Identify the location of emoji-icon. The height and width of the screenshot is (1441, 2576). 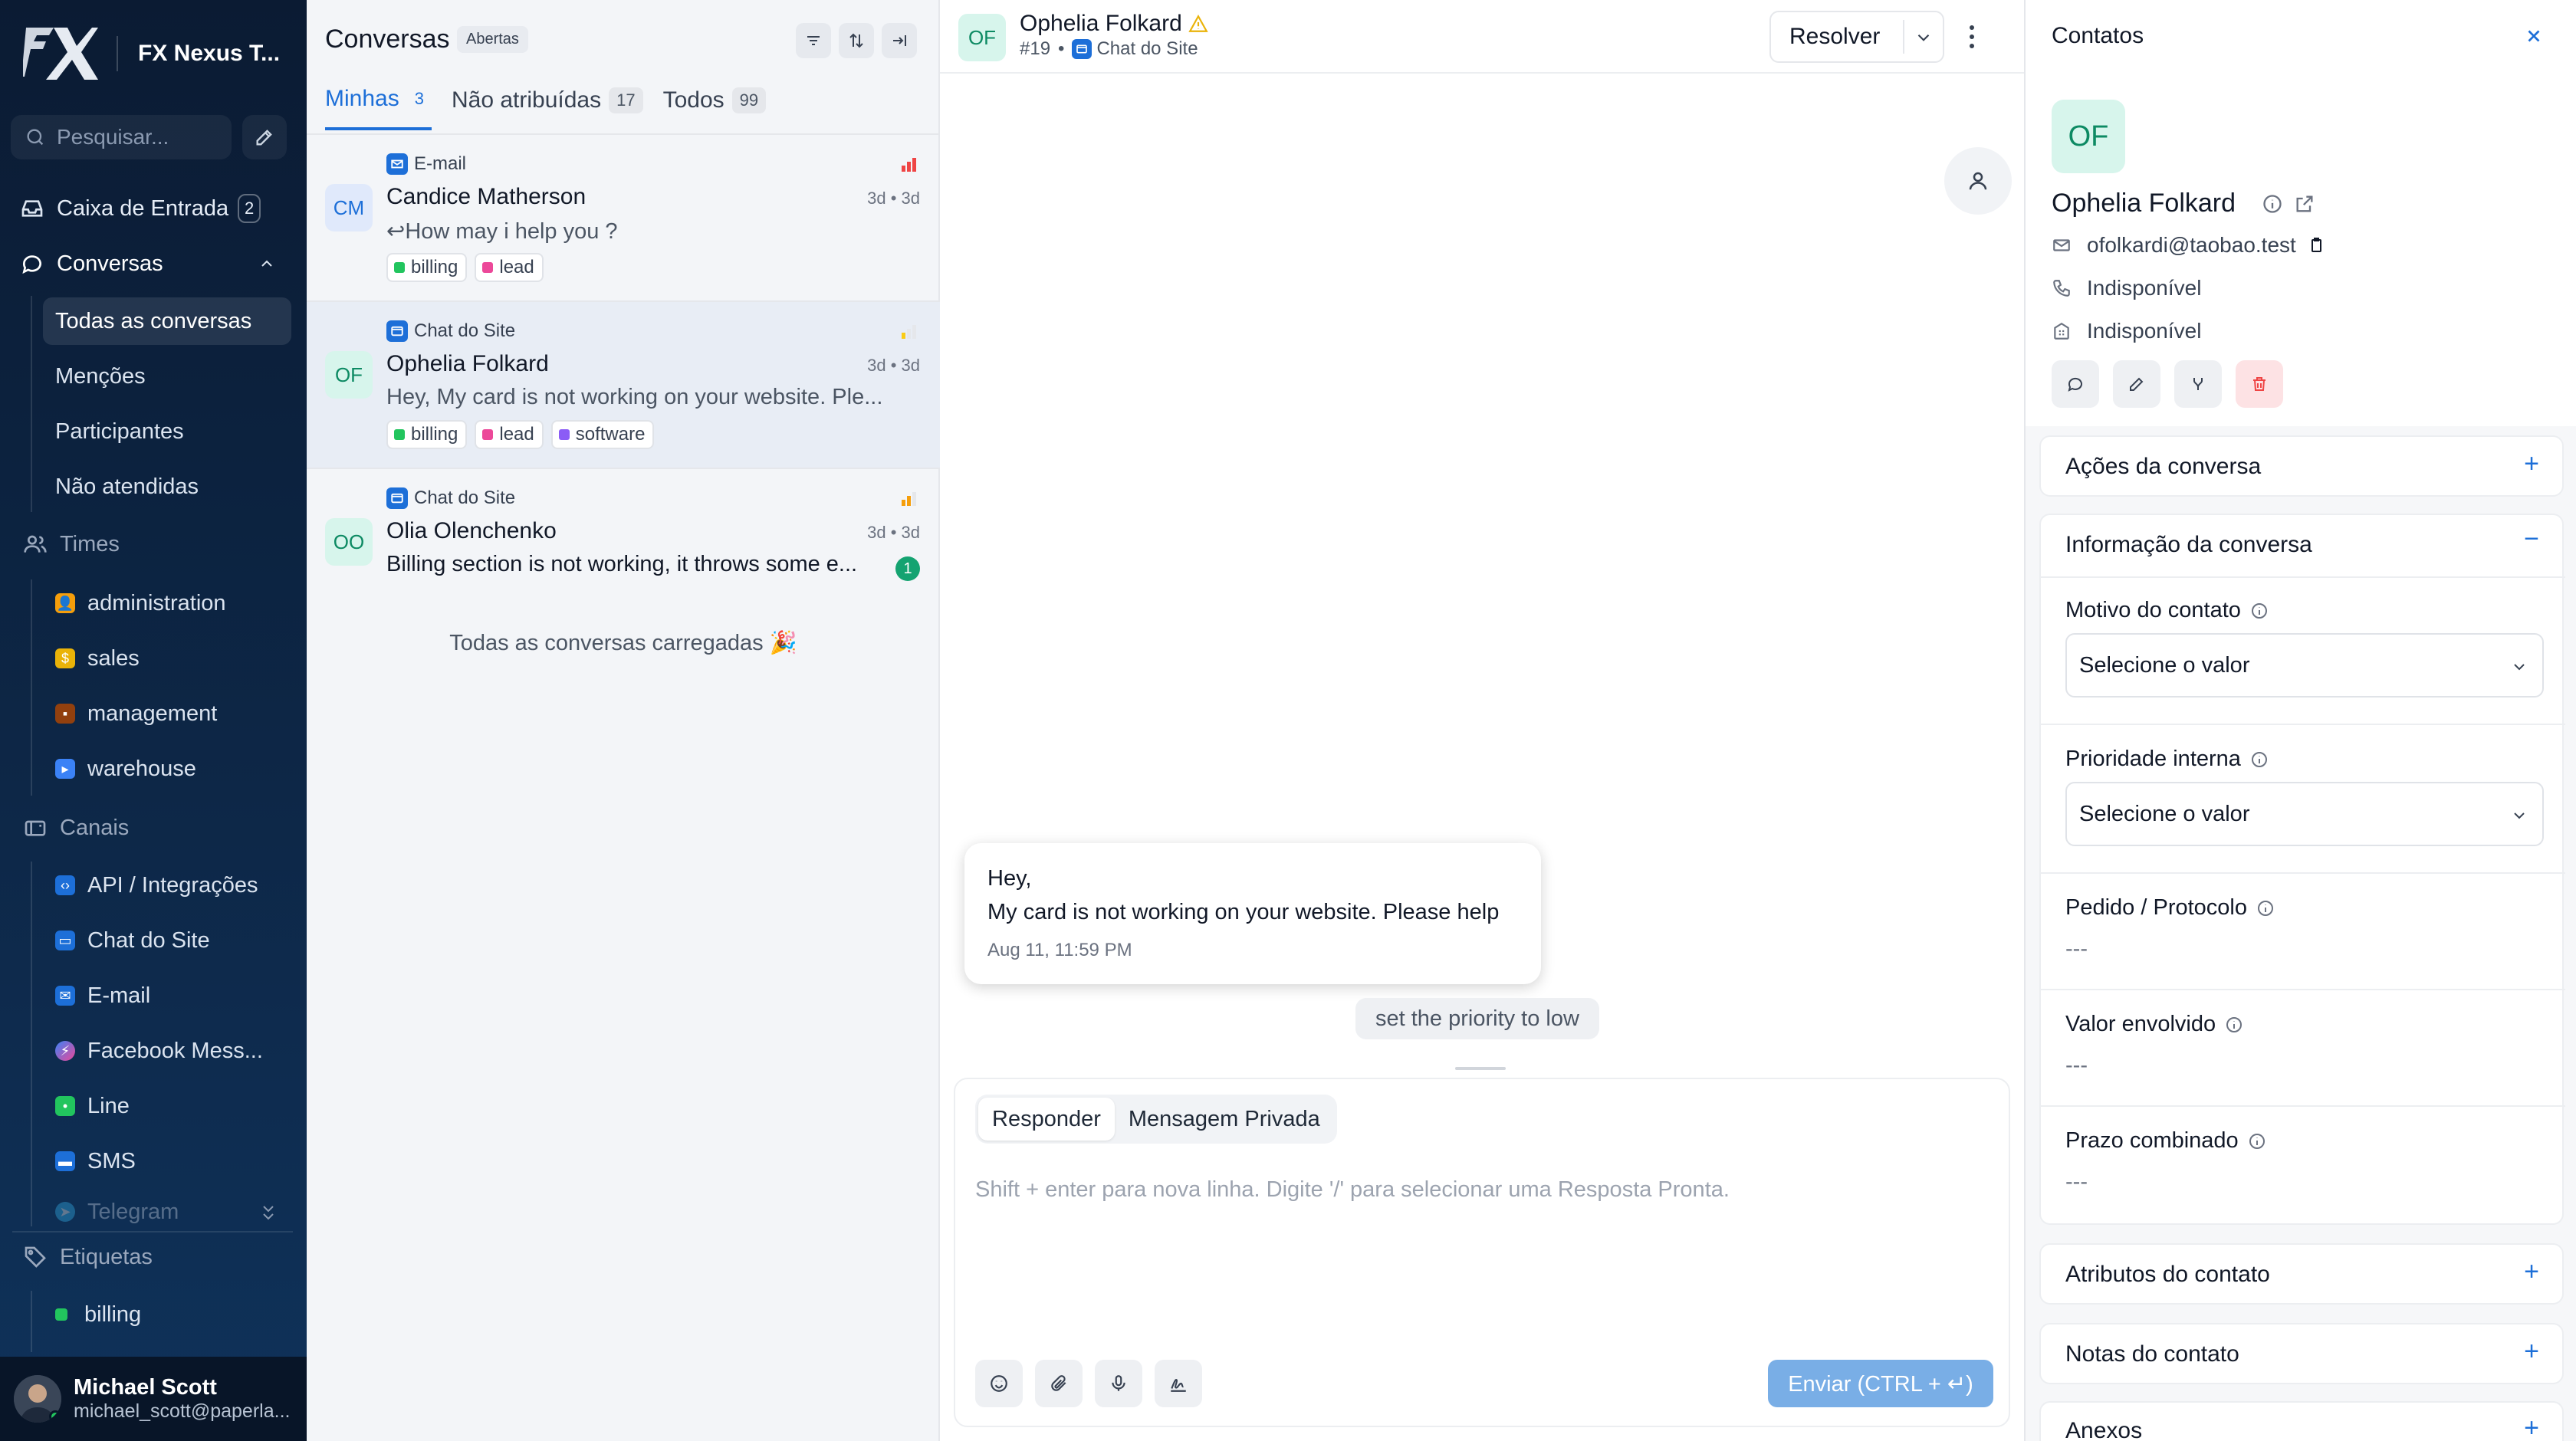
(999, 1383).